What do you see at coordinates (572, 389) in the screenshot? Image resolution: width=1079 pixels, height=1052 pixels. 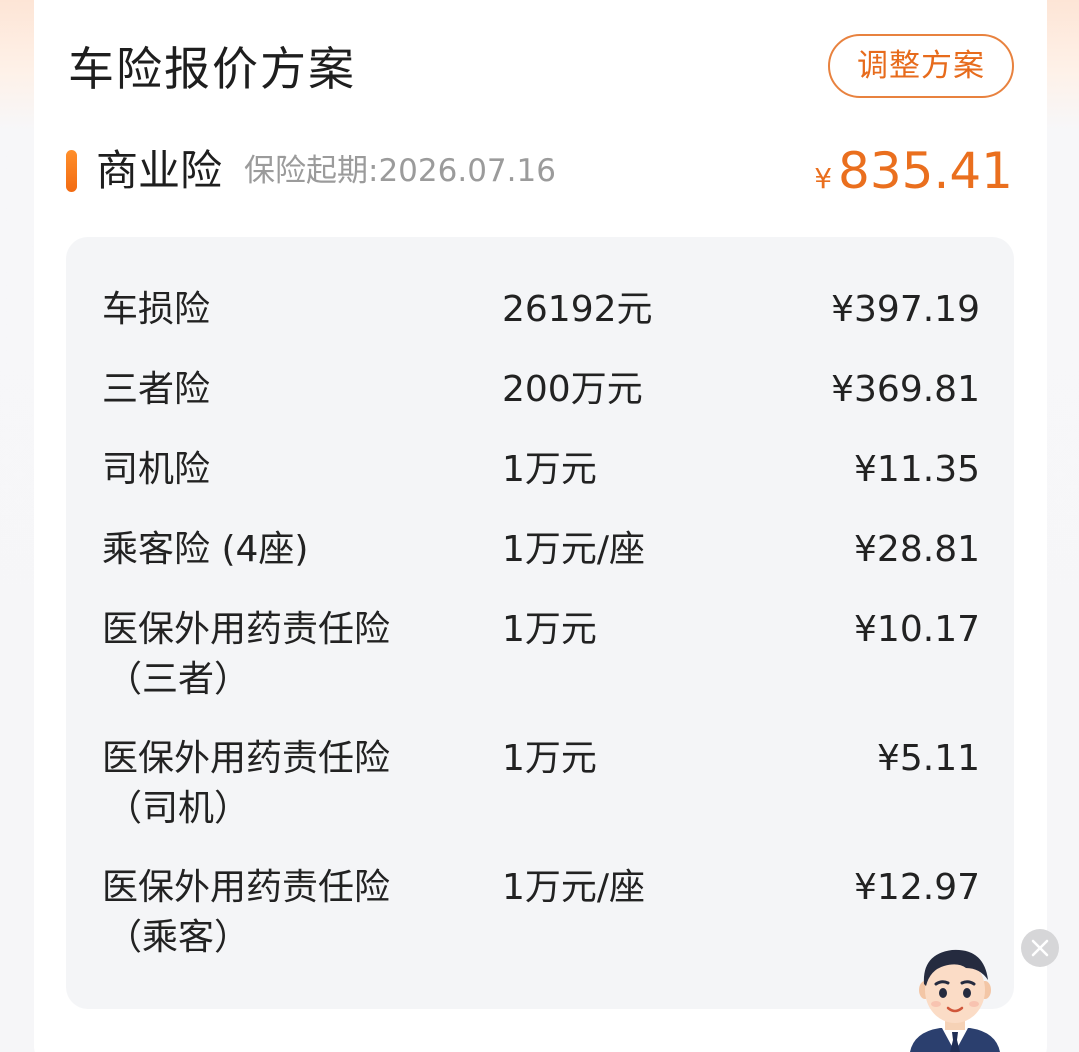 I see `coverage-amount: 200万元` at bounding box center [572, 389].